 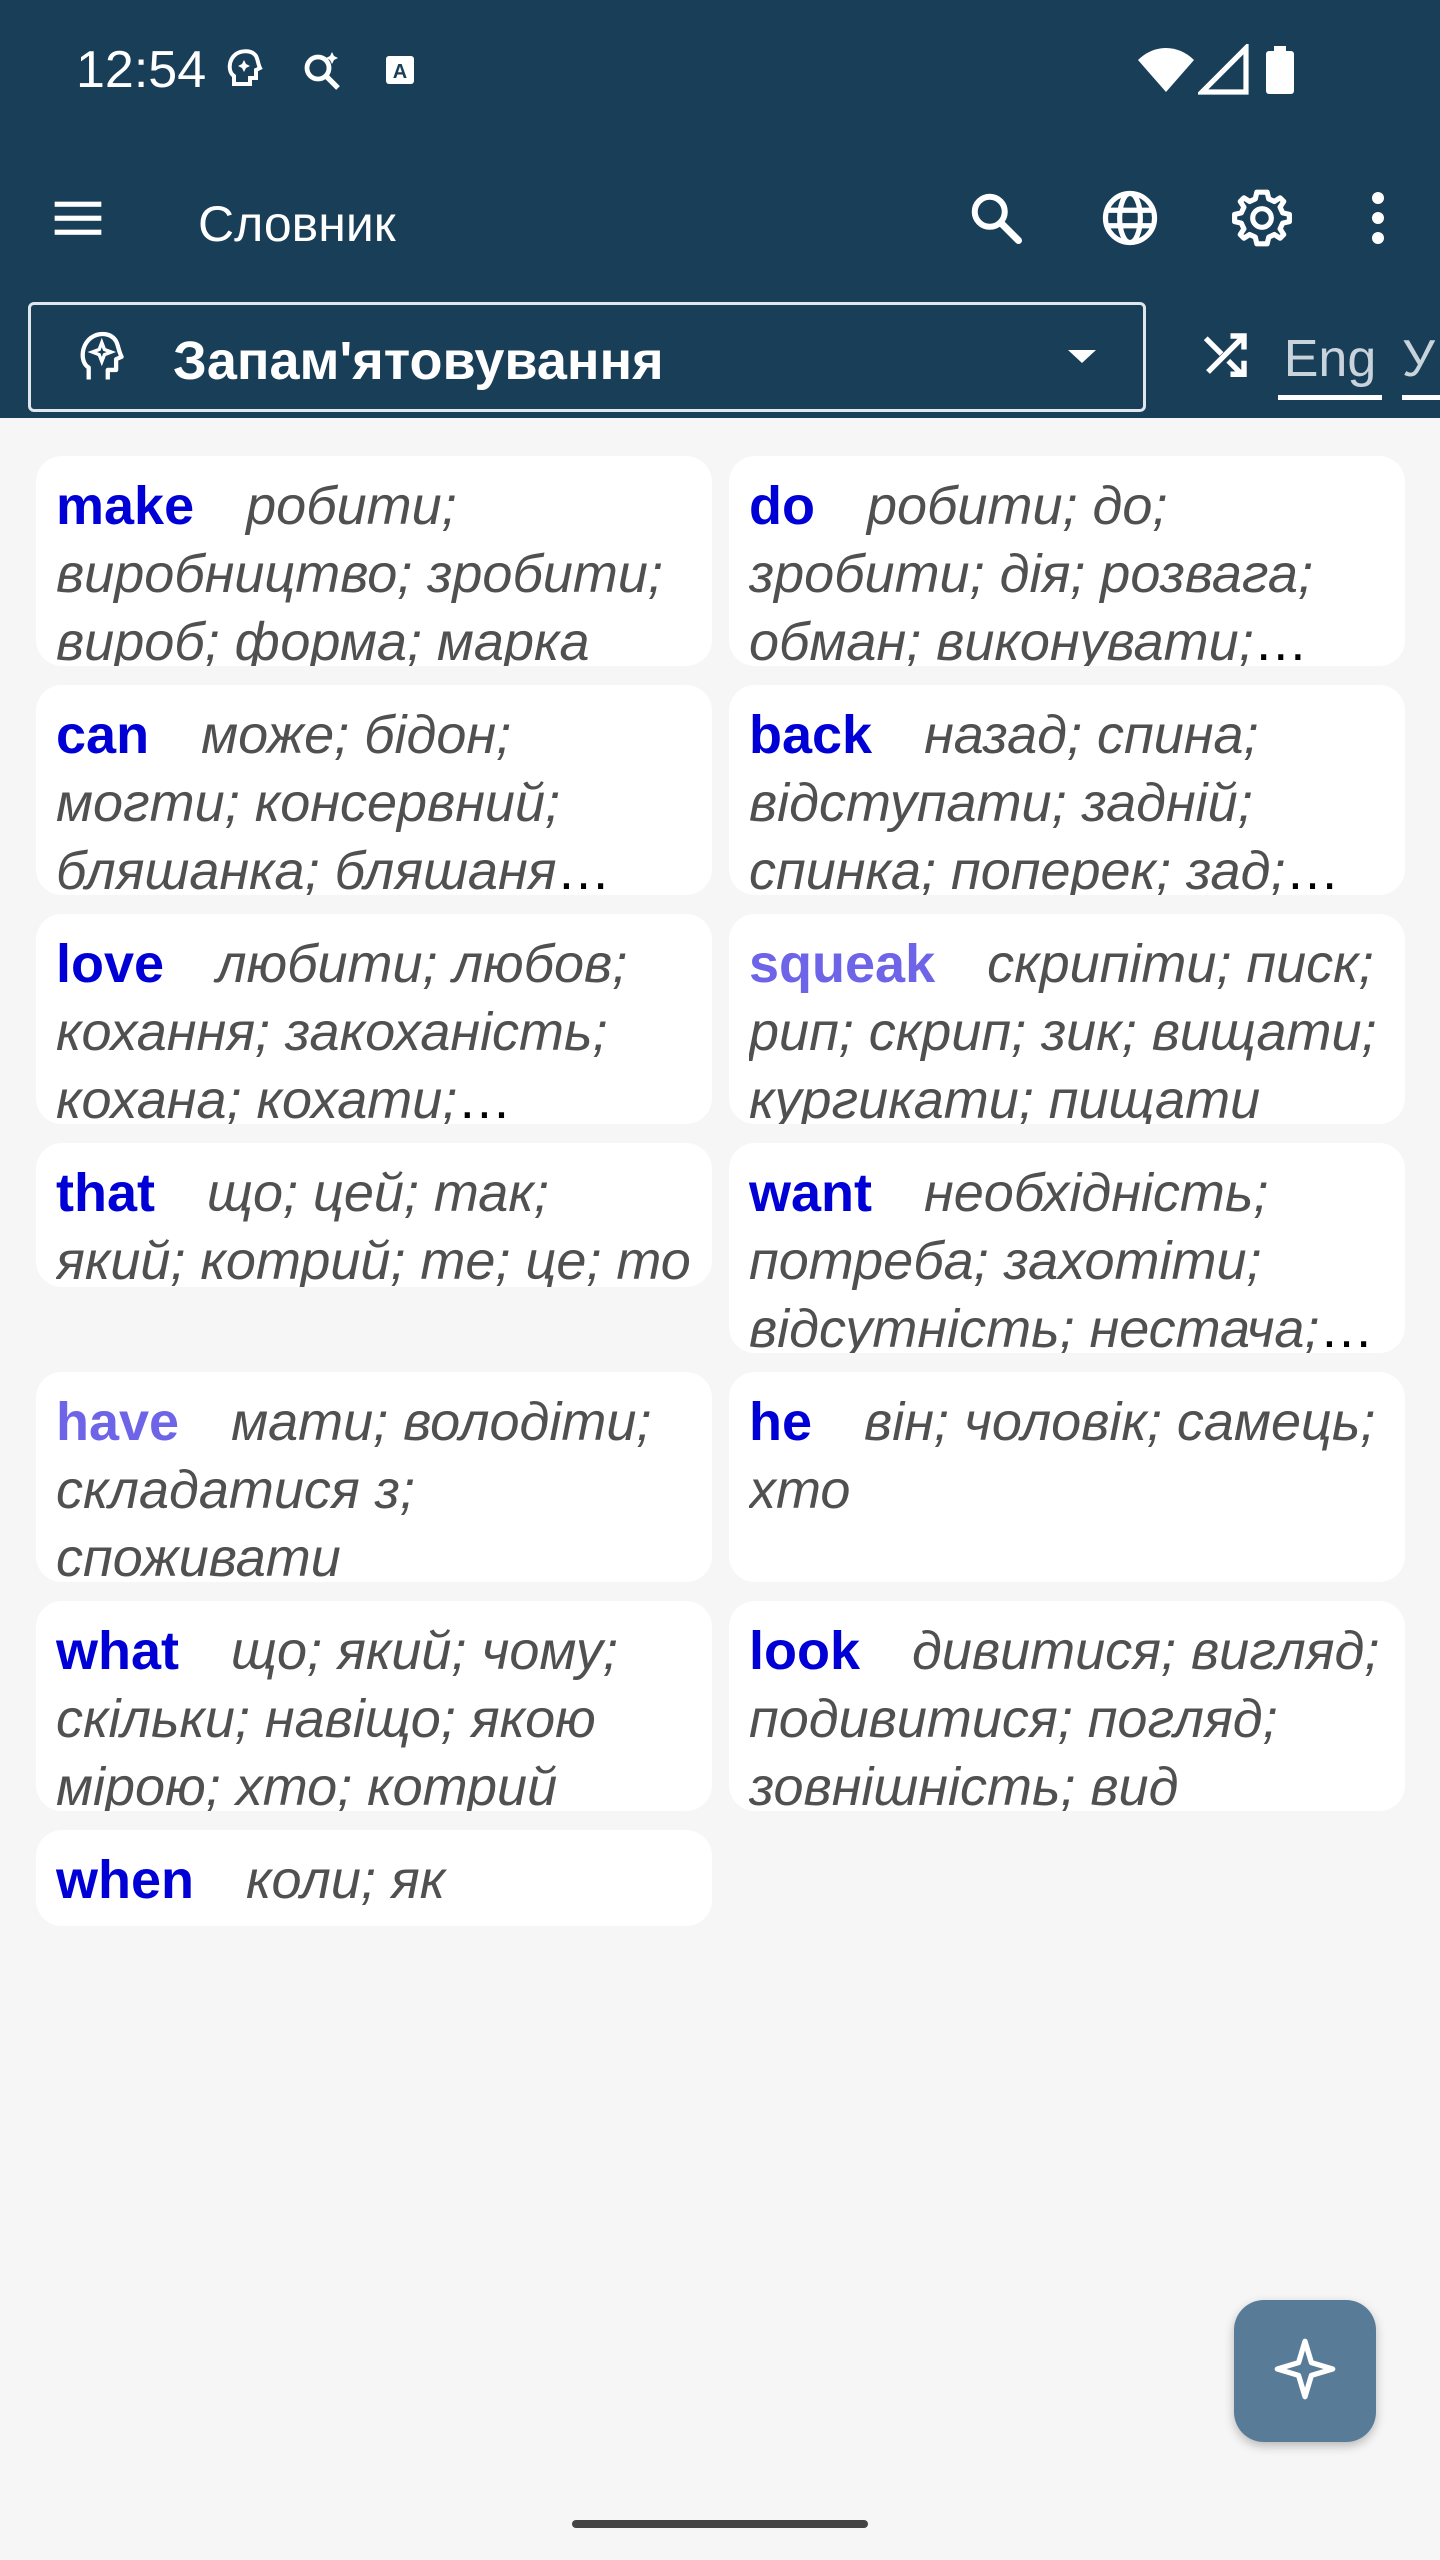 What do you see at coordinates (125, 1880) in the screenshot?
I see `word-label: when` at bounding box center [125, 1880].